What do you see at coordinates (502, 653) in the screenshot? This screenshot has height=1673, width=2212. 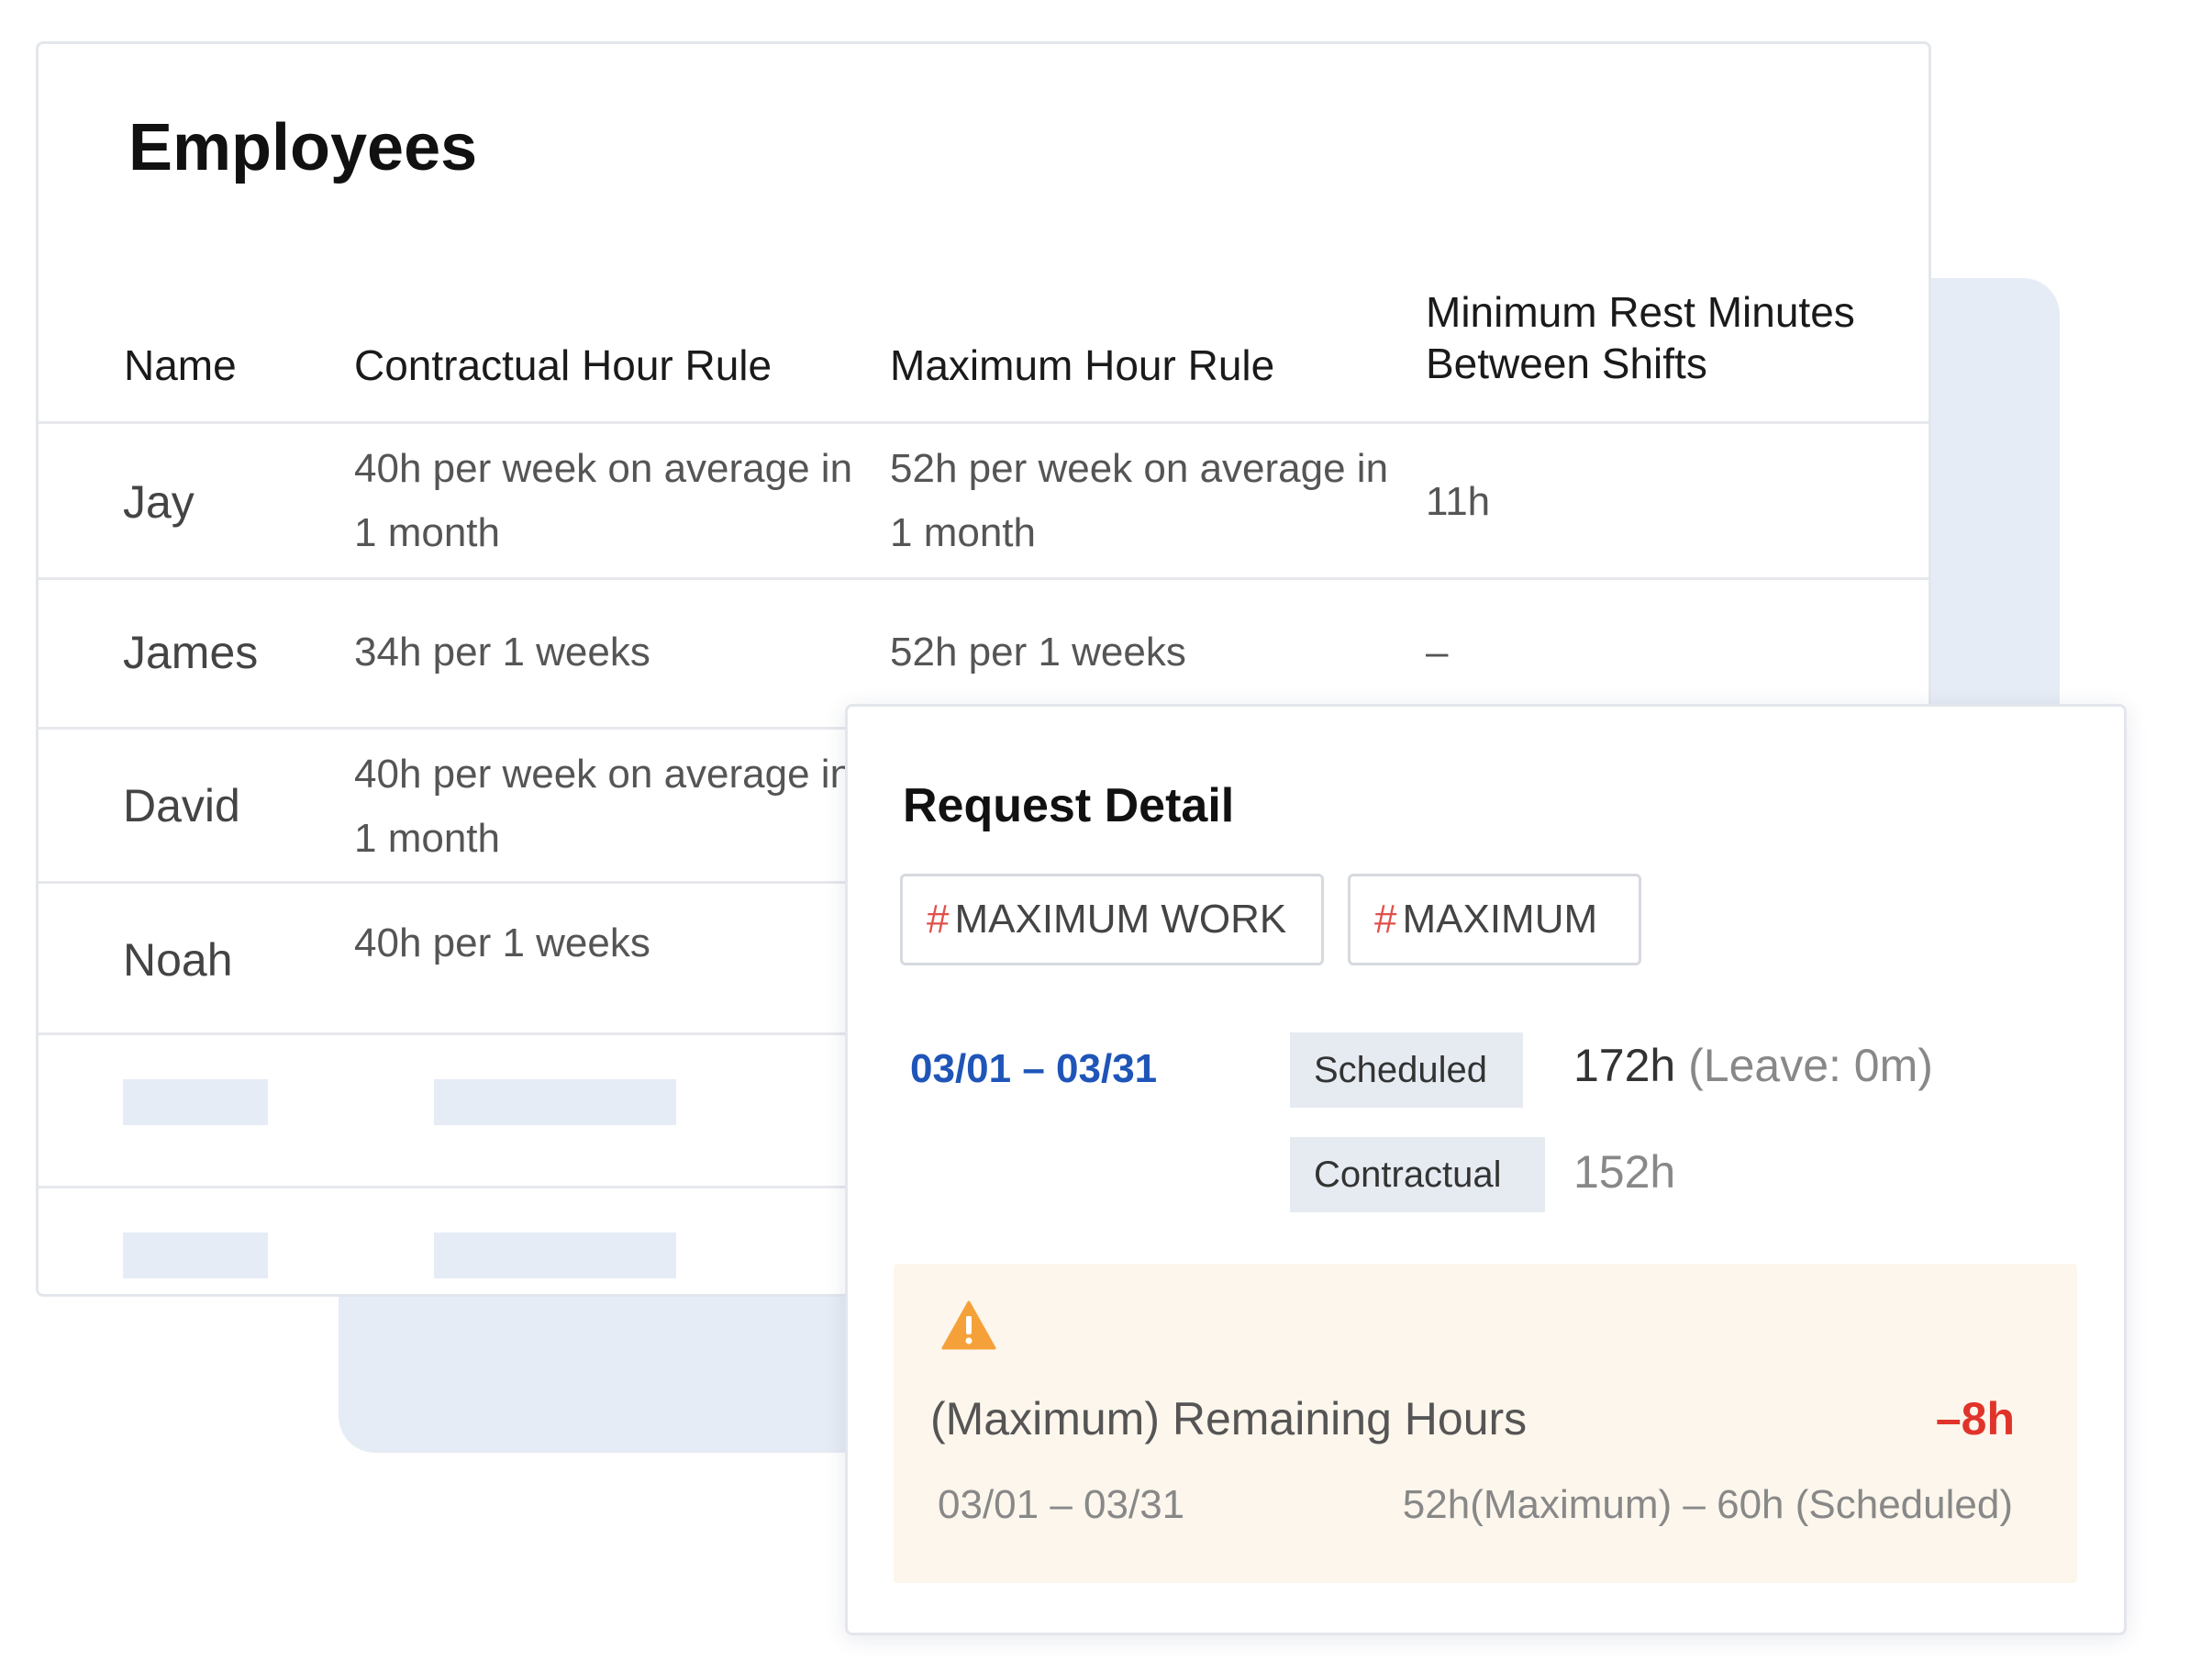 I see `contractual-rule: 34h per 1 weeks` at bounding box center [502, 653].